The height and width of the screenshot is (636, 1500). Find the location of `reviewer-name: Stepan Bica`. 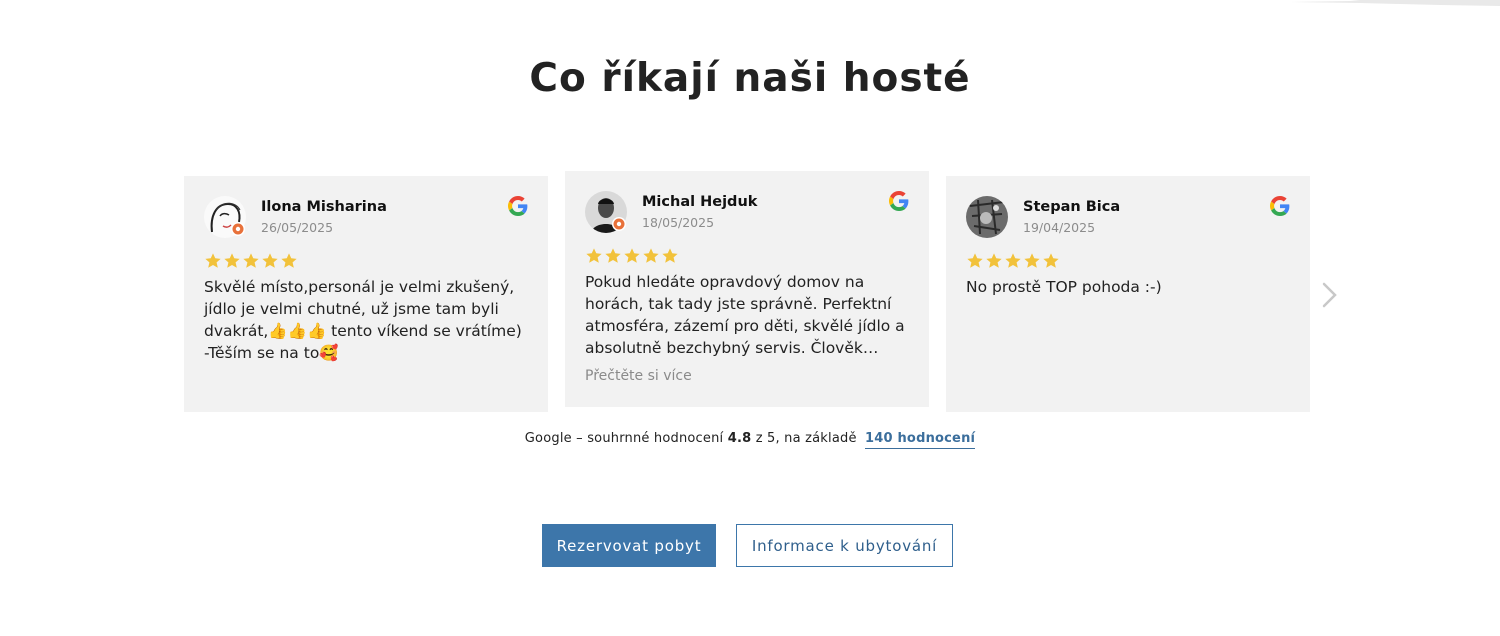

reviewer-name: Stepan Bica is located at coordinates (1072, 207).